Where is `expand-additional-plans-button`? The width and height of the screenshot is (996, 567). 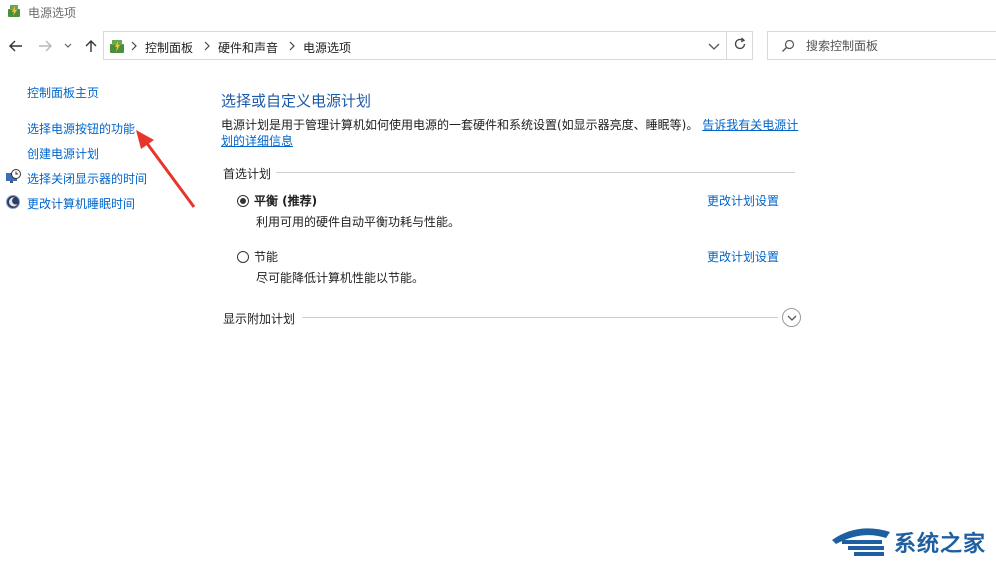
expand-additional-plans-button is located at coordinates (791, 317).